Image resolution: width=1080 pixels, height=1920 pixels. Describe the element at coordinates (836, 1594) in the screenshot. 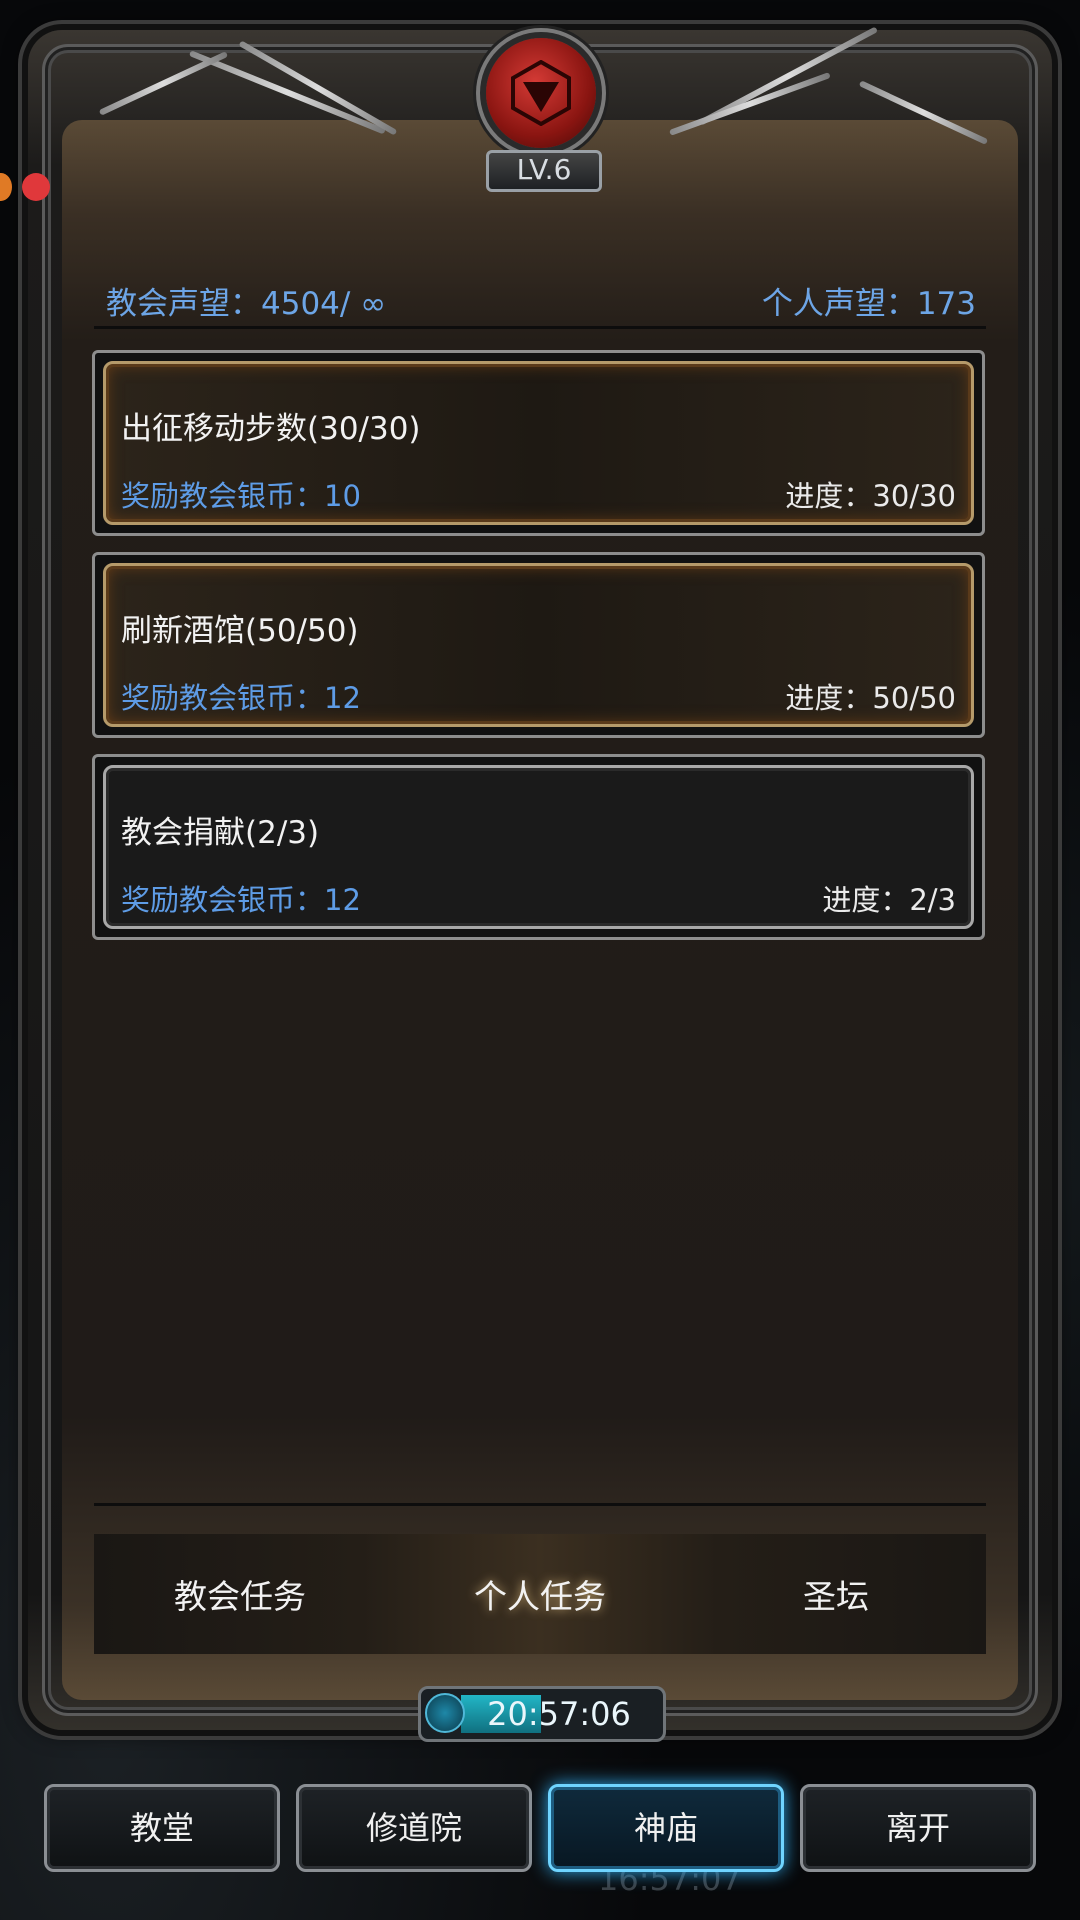

I see `tab-altar: 圣坛` at that location.